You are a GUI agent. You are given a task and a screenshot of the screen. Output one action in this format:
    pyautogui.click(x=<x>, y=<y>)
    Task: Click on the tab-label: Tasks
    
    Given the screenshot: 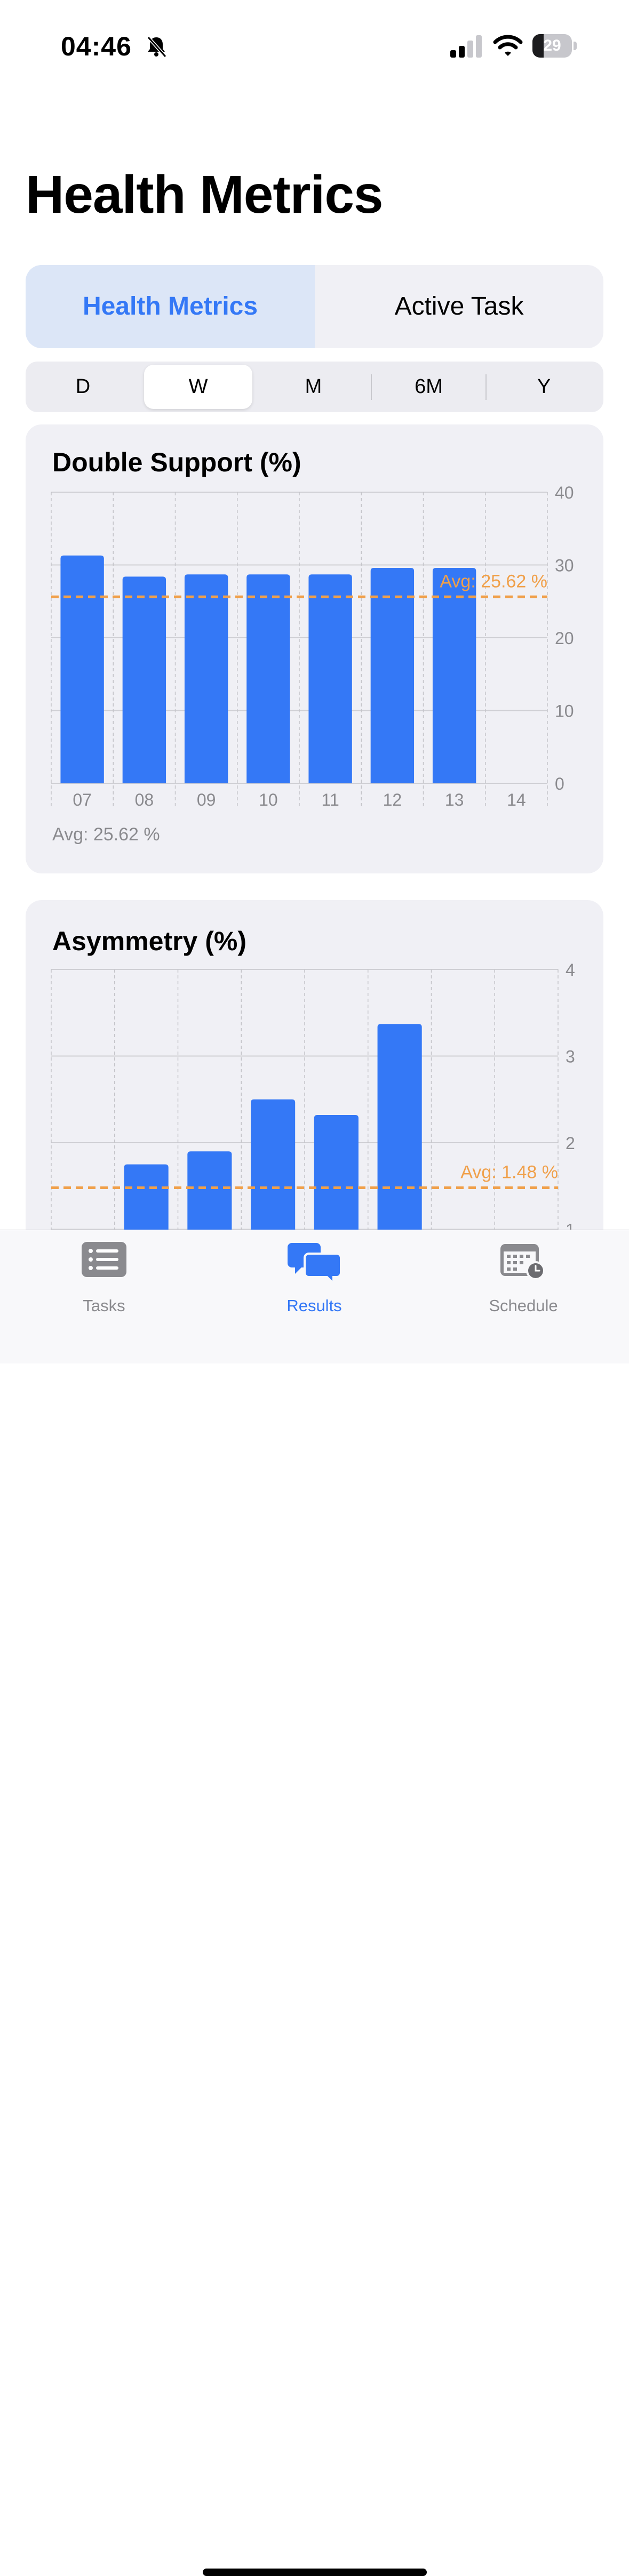 What is the action you would take?
    pyautogui.click(x=104, y=1305)
    